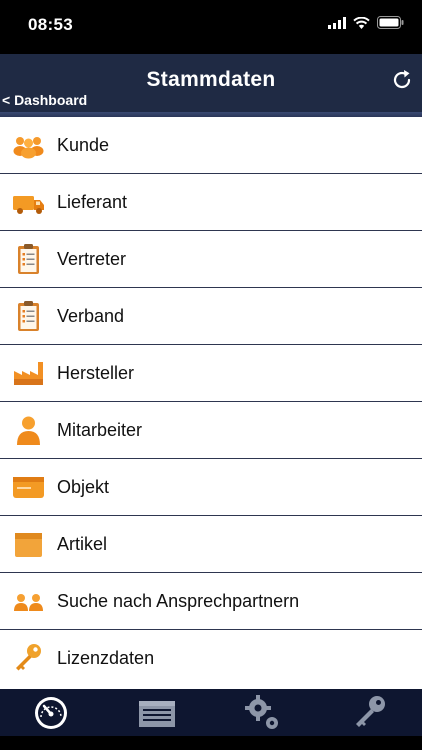 The width and height of the screenshot is (422, 750). Describe the element at coordinates (100, 430) in the screenshot. I see `list-item-label: Mitarbeiter` at that location.